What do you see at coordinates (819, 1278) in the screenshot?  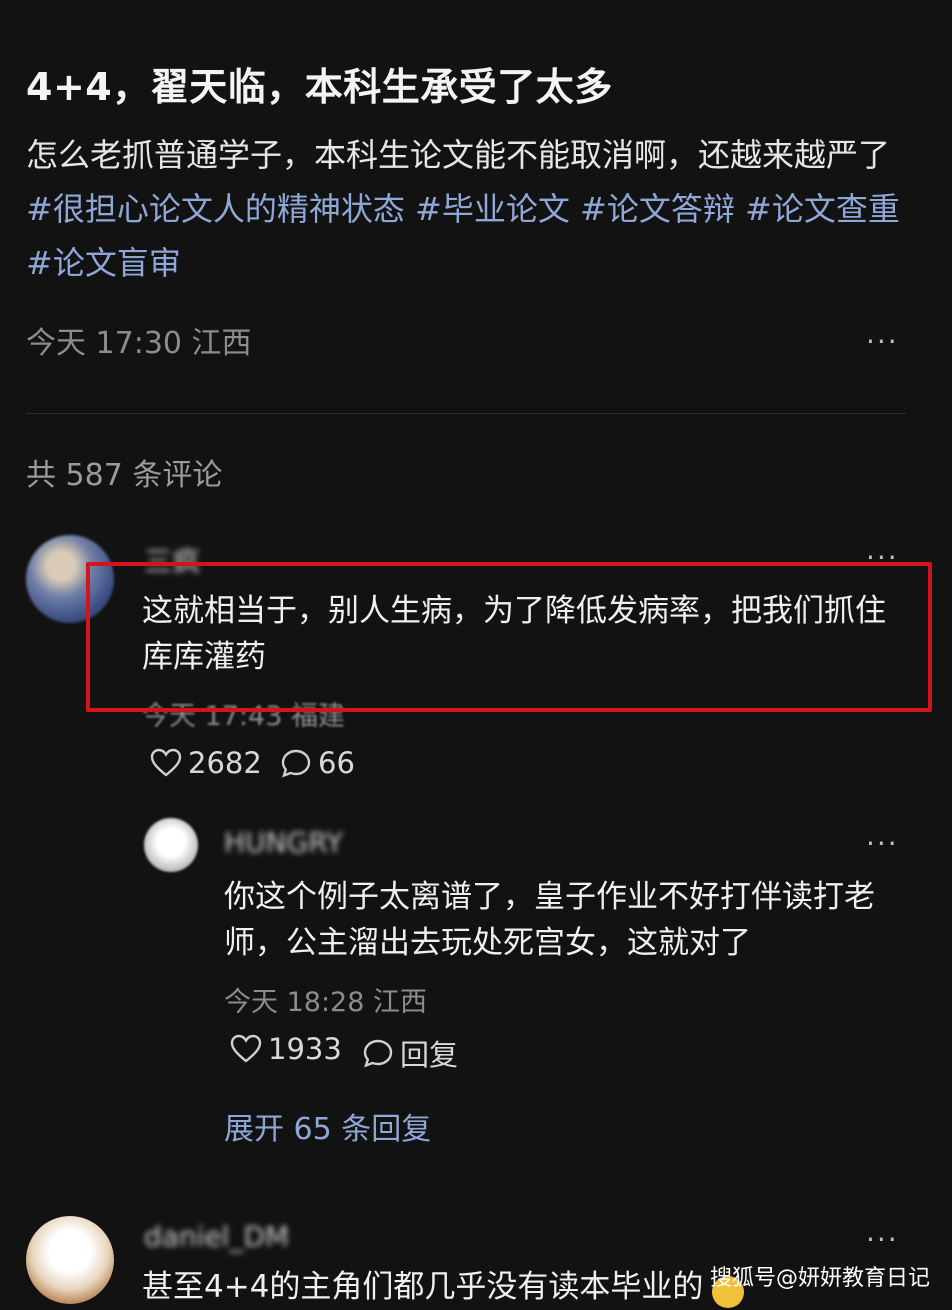 I see `watermark: 搜狐号@妍妍教育日记` at bounding box center [819, 1278].